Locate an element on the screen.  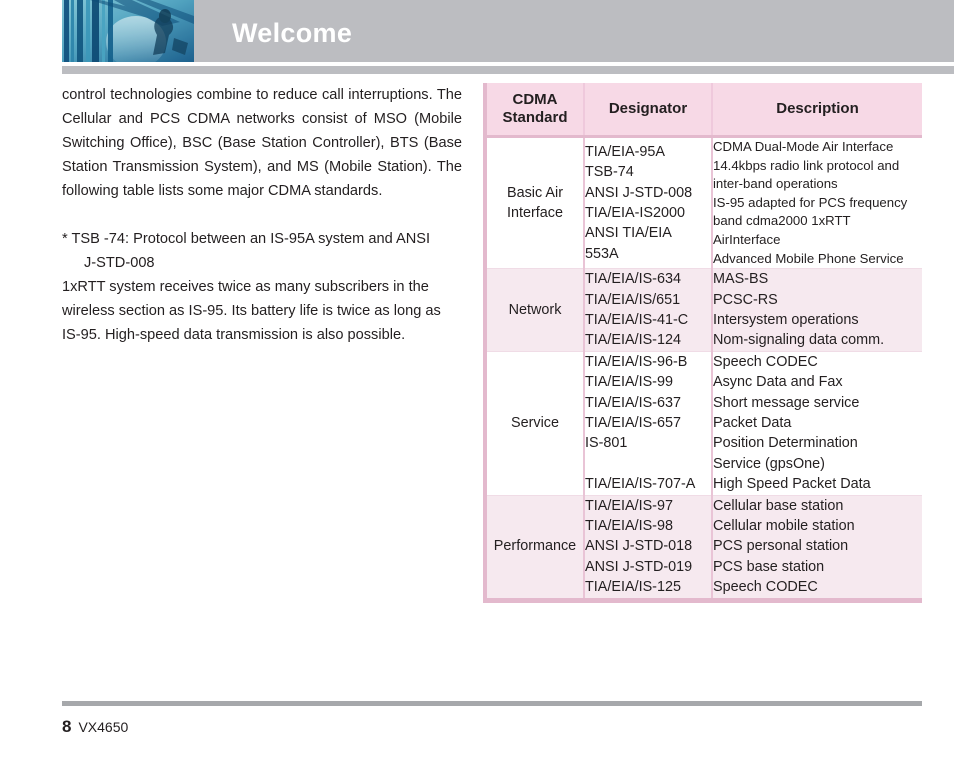
cell-standard-performance: Performance is located at coordinates (536, 549).